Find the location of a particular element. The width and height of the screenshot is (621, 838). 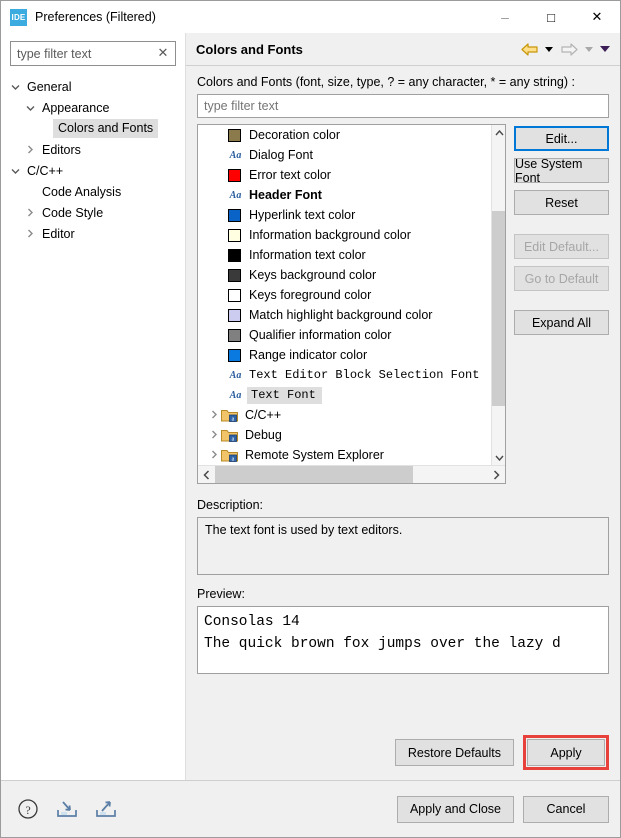

sidebar-item-appearance: Appearance is located at coordinates (93, 107).